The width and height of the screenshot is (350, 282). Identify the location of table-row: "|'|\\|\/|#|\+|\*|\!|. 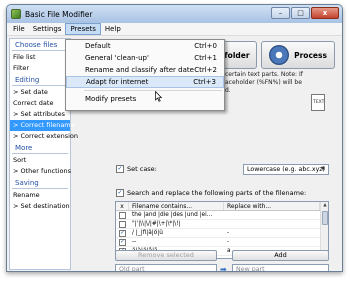
(222, 224).